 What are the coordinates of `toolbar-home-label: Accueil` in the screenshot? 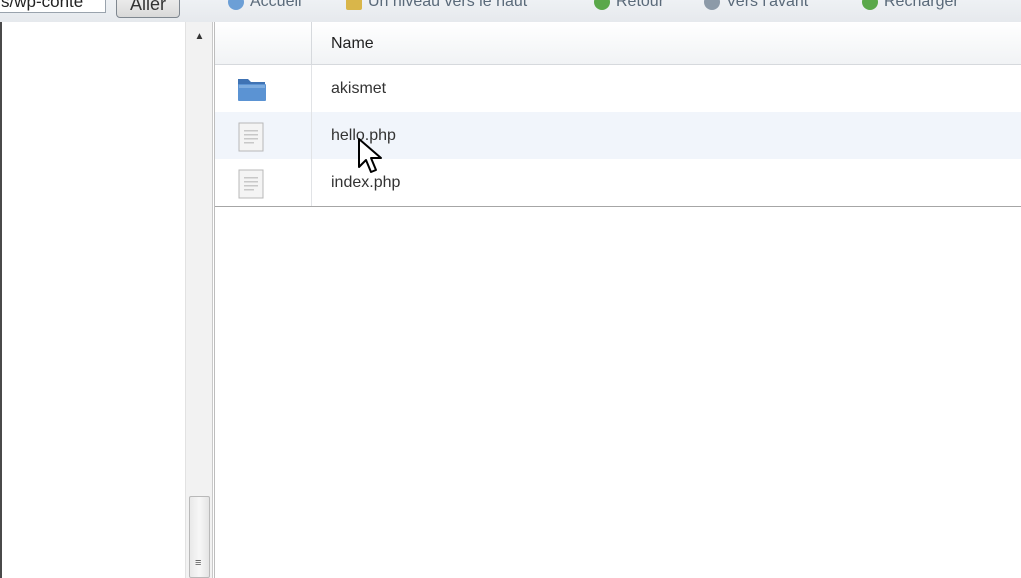 It's located at (276, 5).